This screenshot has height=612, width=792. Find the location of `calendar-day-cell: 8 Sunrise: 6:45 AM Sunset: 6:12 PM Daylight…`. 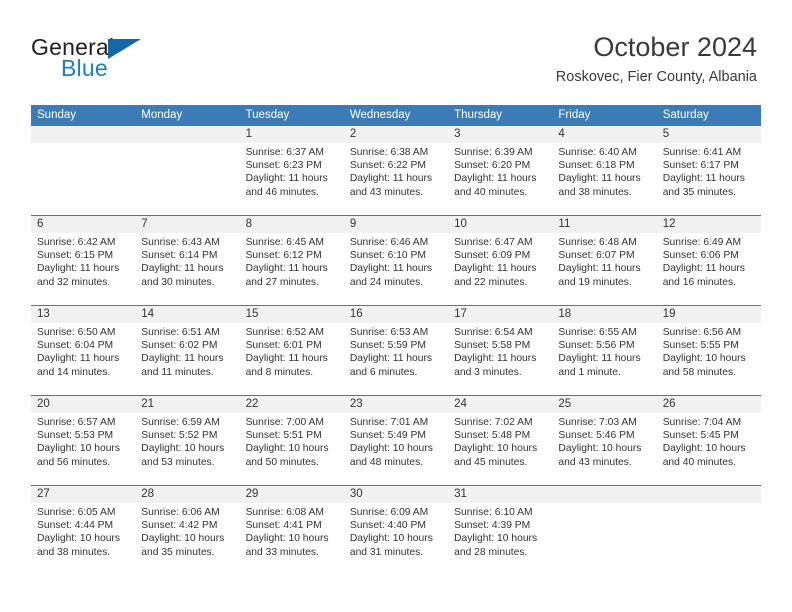

calendar-day-cell: 8 Sunrise: 6:45 AM Sunset: 6:12 PM Daylight… is located at coordinates (291, 260).